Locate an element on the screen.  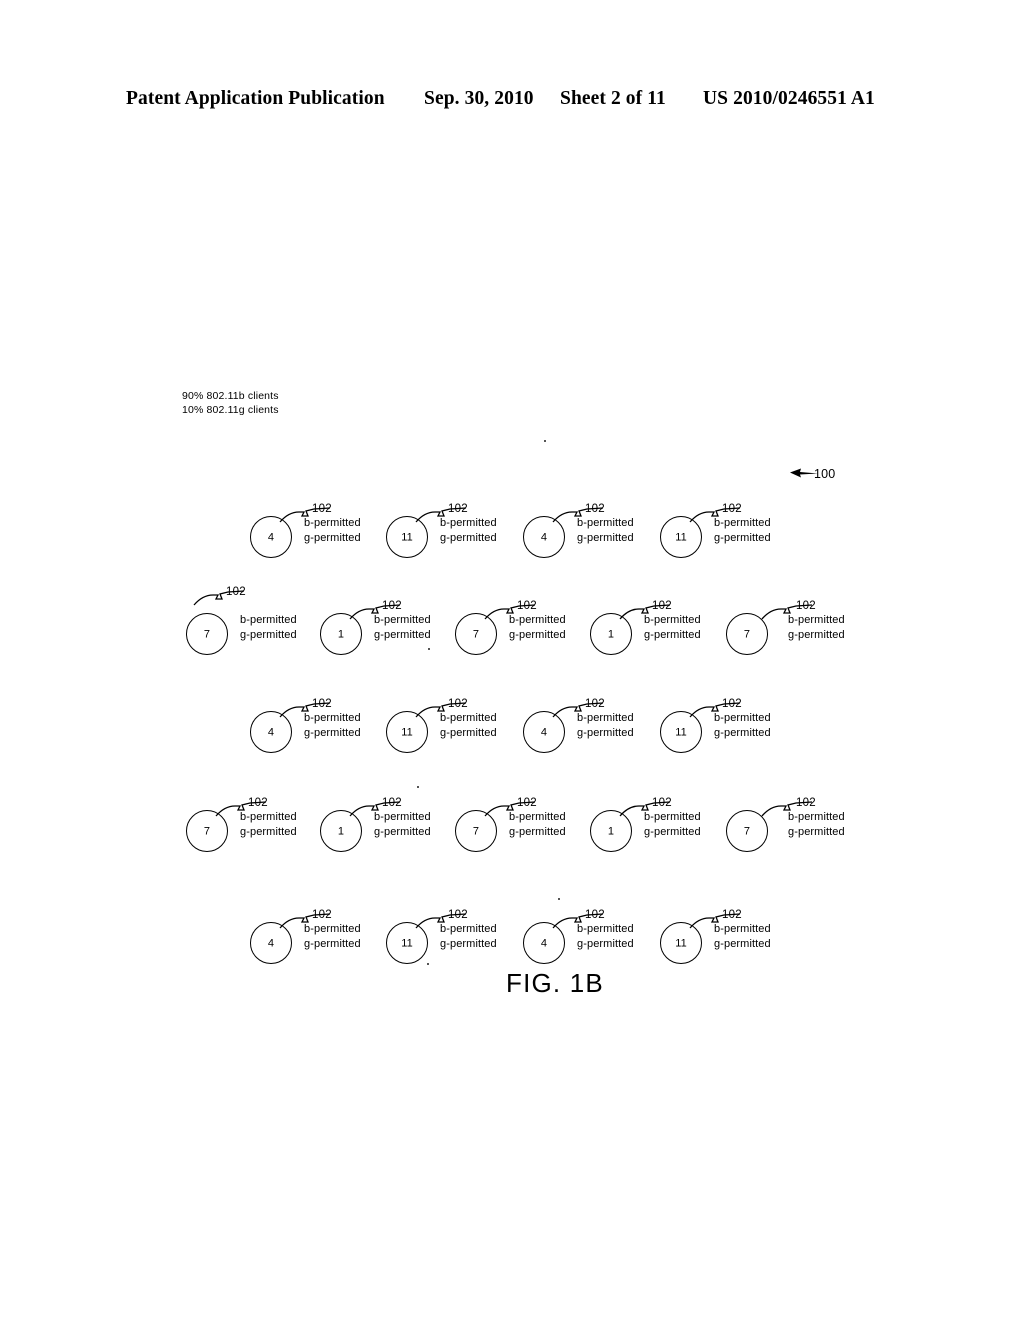
figure-caption: FIG. 1B is located at coordinates (555, 983).